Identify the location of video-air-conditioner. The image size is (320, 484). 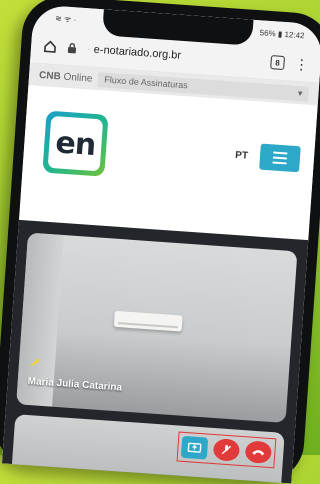
(148, 321).